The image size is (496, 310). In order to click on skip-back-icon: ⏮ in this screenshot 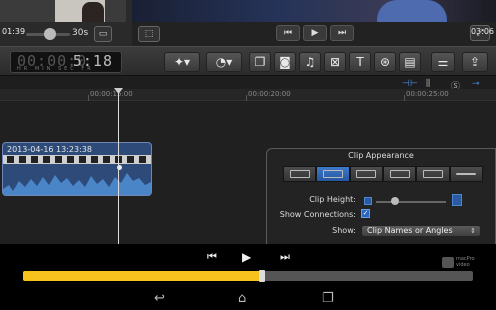, I will do `click(288, 33)`.